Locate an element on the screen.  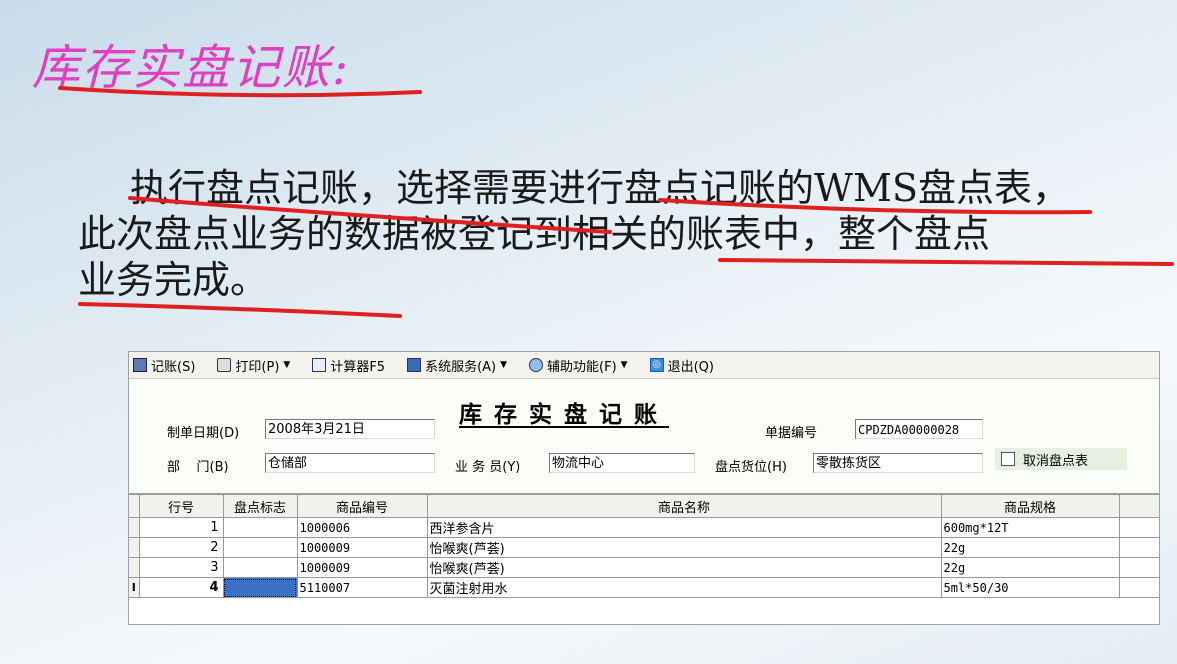
form-title: 库存实盘记账 is located at coordinates (564, 415).